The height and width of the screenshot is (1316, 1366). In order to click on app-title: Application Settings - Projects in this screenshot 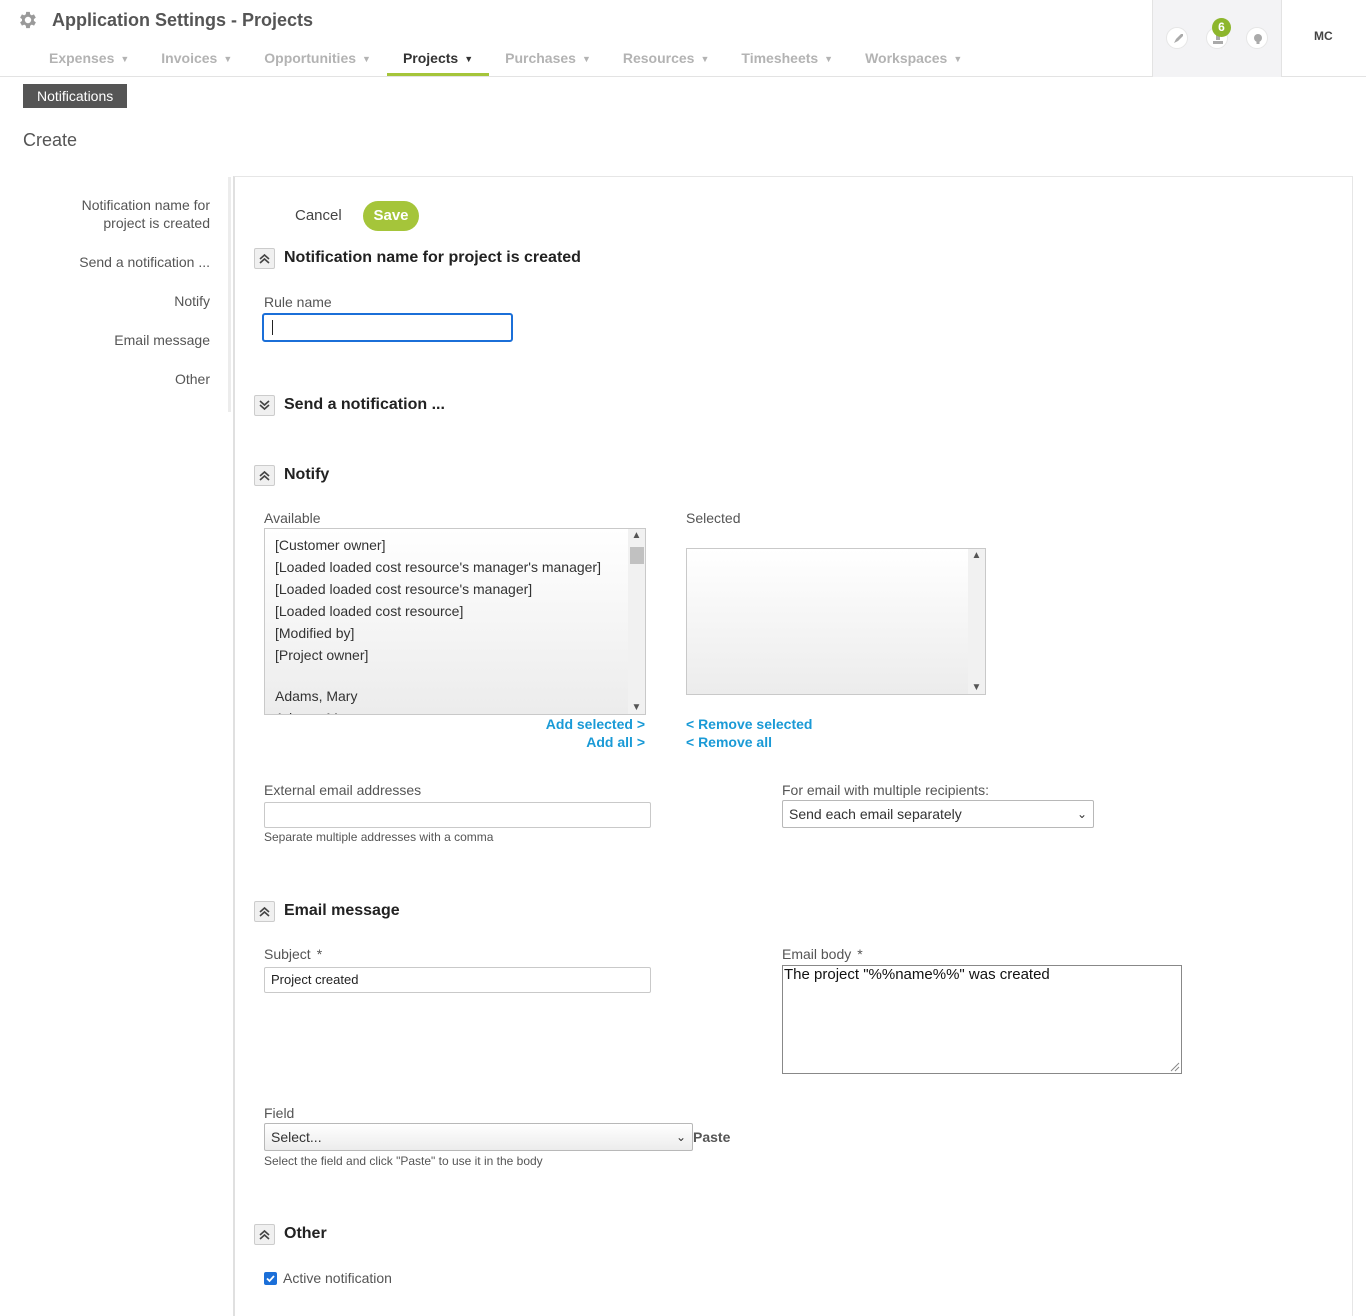, I will do `click(183, 20)`.